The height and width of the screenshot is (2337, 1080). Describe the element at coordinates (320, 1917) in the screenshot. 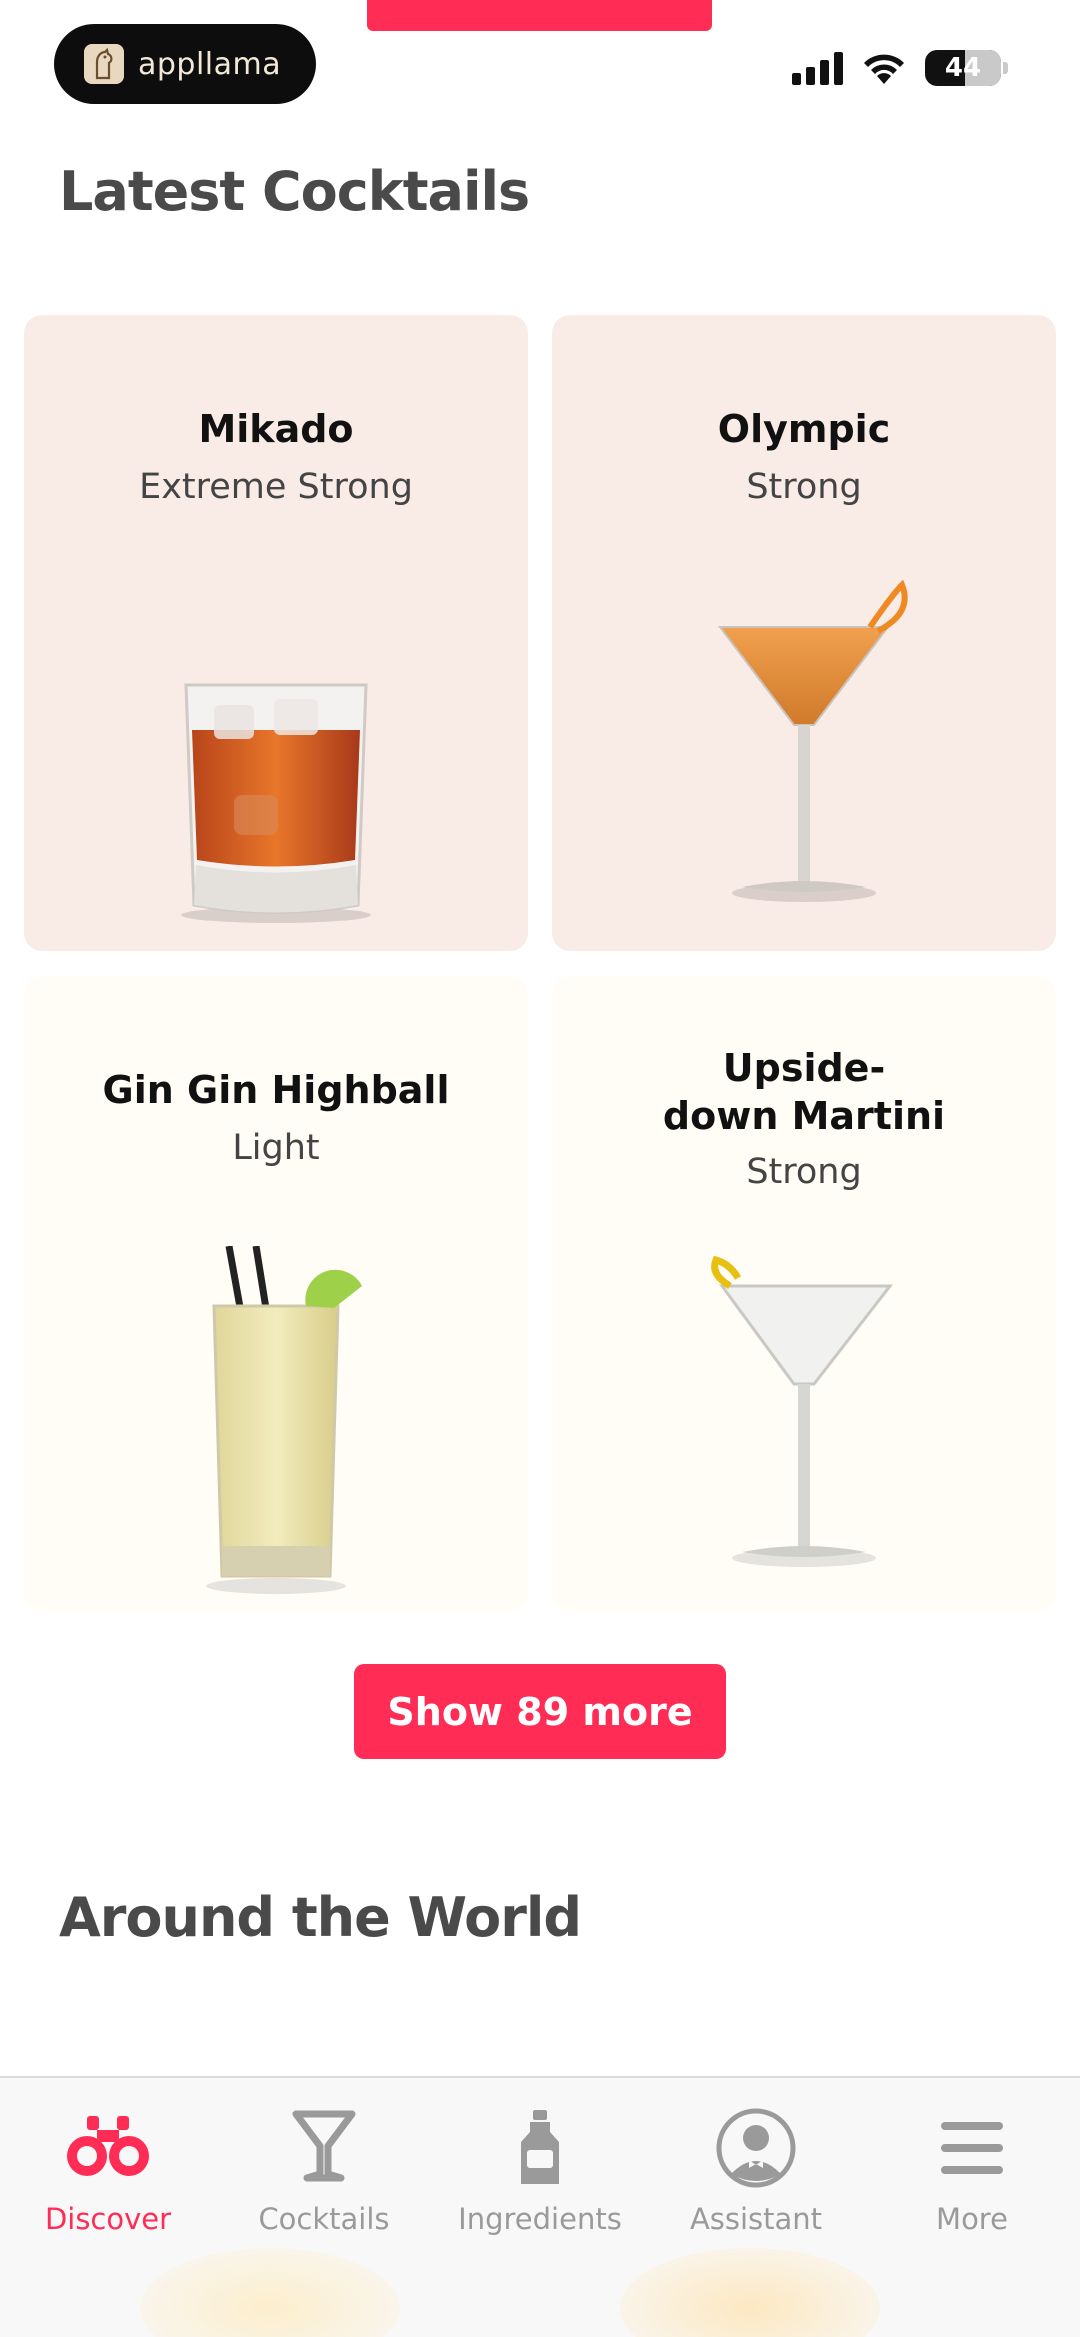

I see `around-the-world-title: Around the World` at that location.